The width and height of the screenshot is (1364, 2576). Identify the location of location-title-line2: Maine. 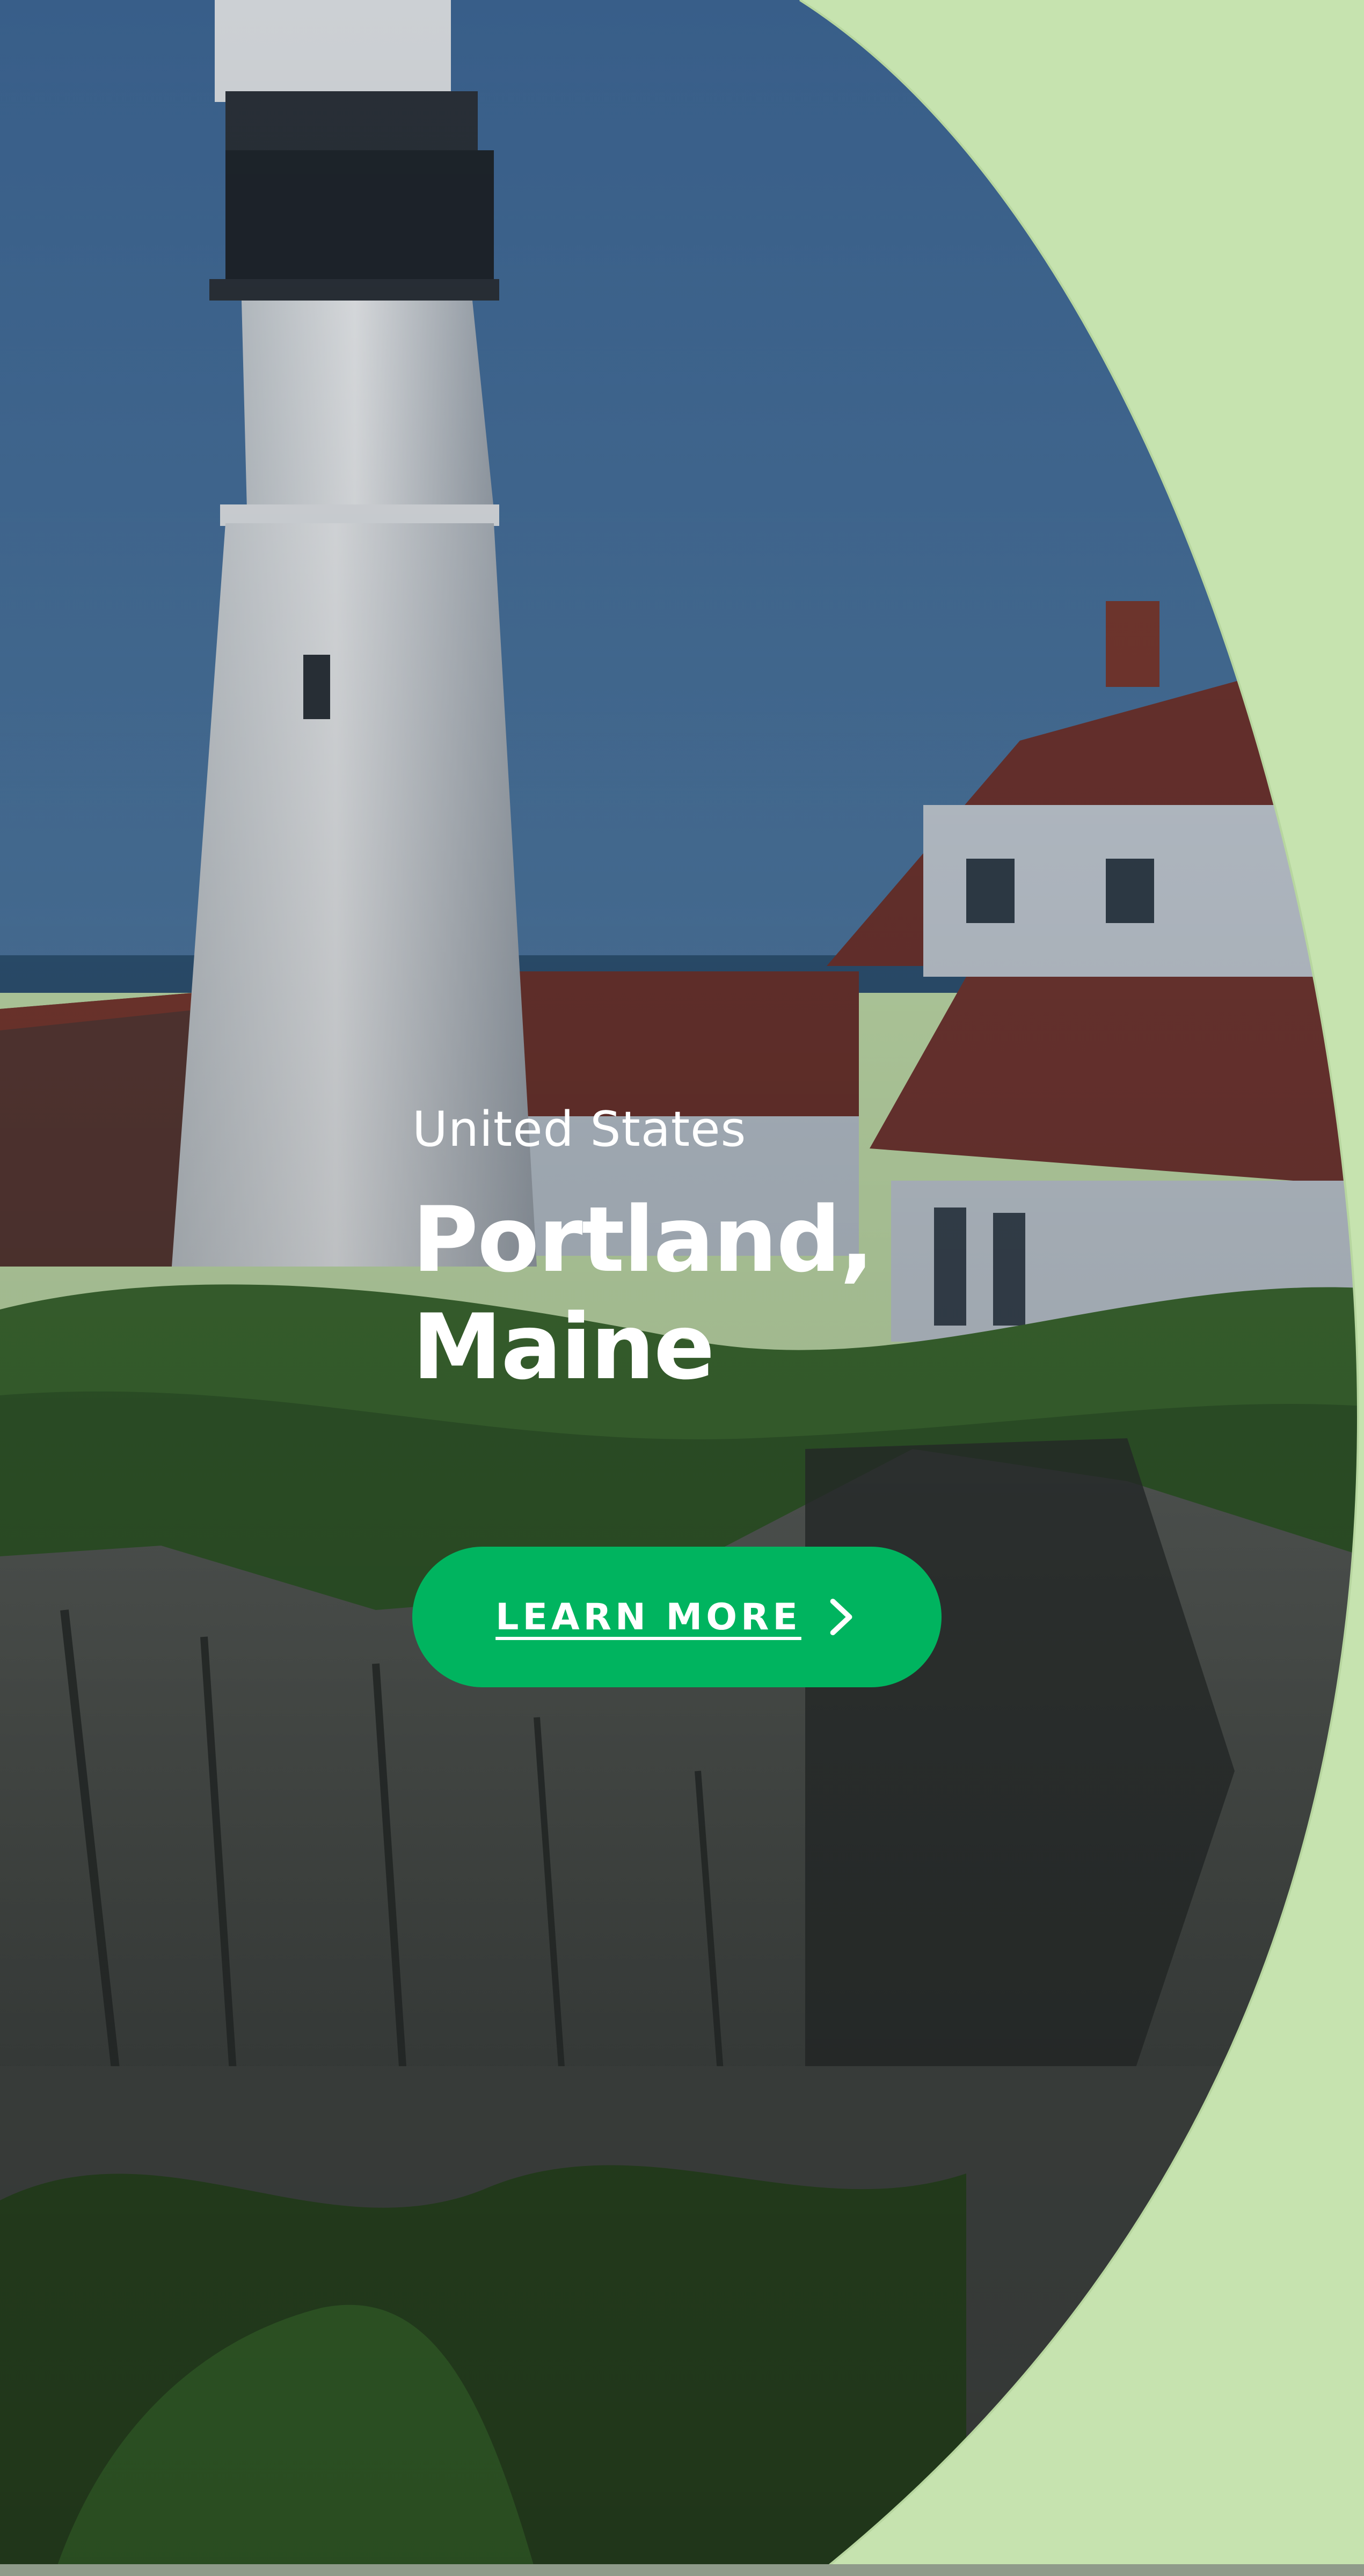
(563, 1347).